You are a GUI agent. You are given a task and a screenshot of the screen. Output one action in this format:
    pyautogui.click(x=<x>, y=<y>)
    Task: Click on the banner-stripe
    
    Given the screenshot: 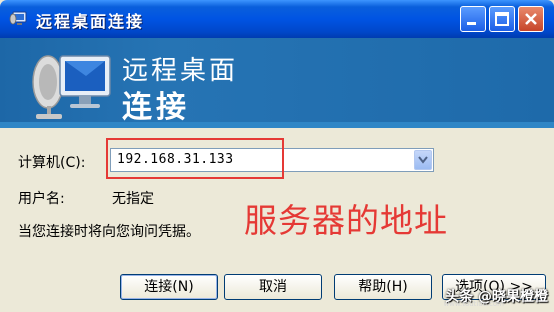 What is the action you would take?
    pyautogui.click(x=277, y=125)
    